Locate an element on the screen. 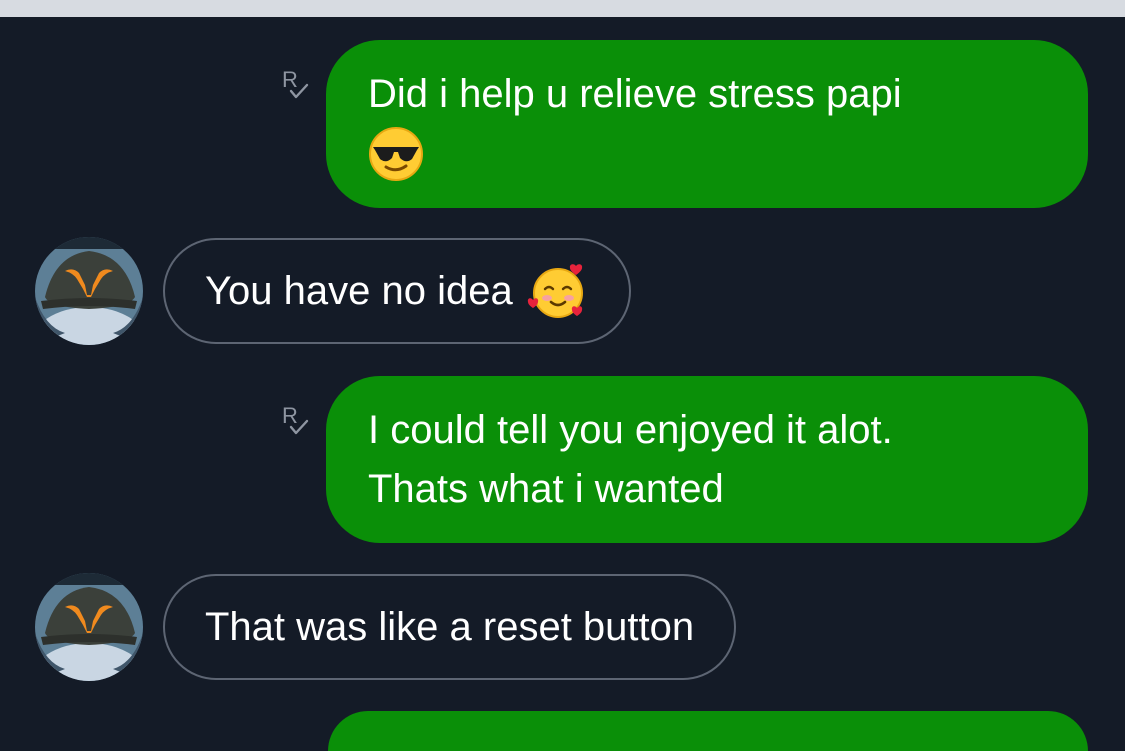  message-bubble-incoming: That was like a reset button is located at coordinates (450, 627).